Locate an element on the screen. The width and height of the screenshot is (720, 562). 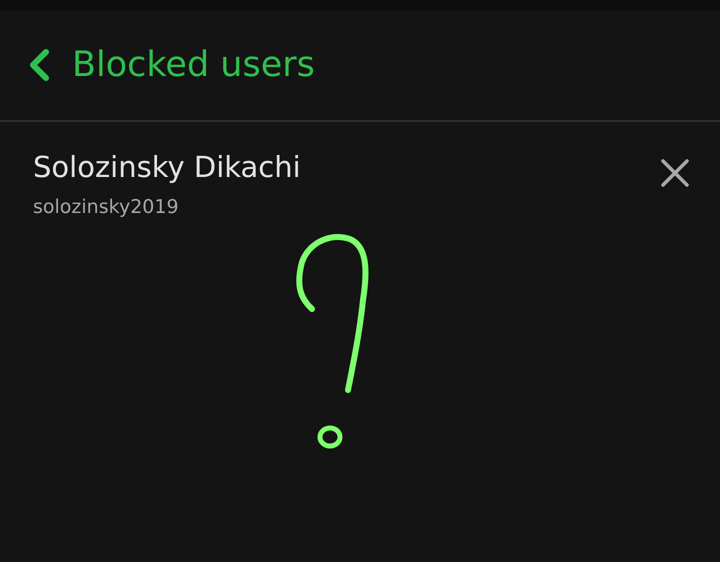
user-name: Solozinsky Dikachi is located at coordinates (167, 167).